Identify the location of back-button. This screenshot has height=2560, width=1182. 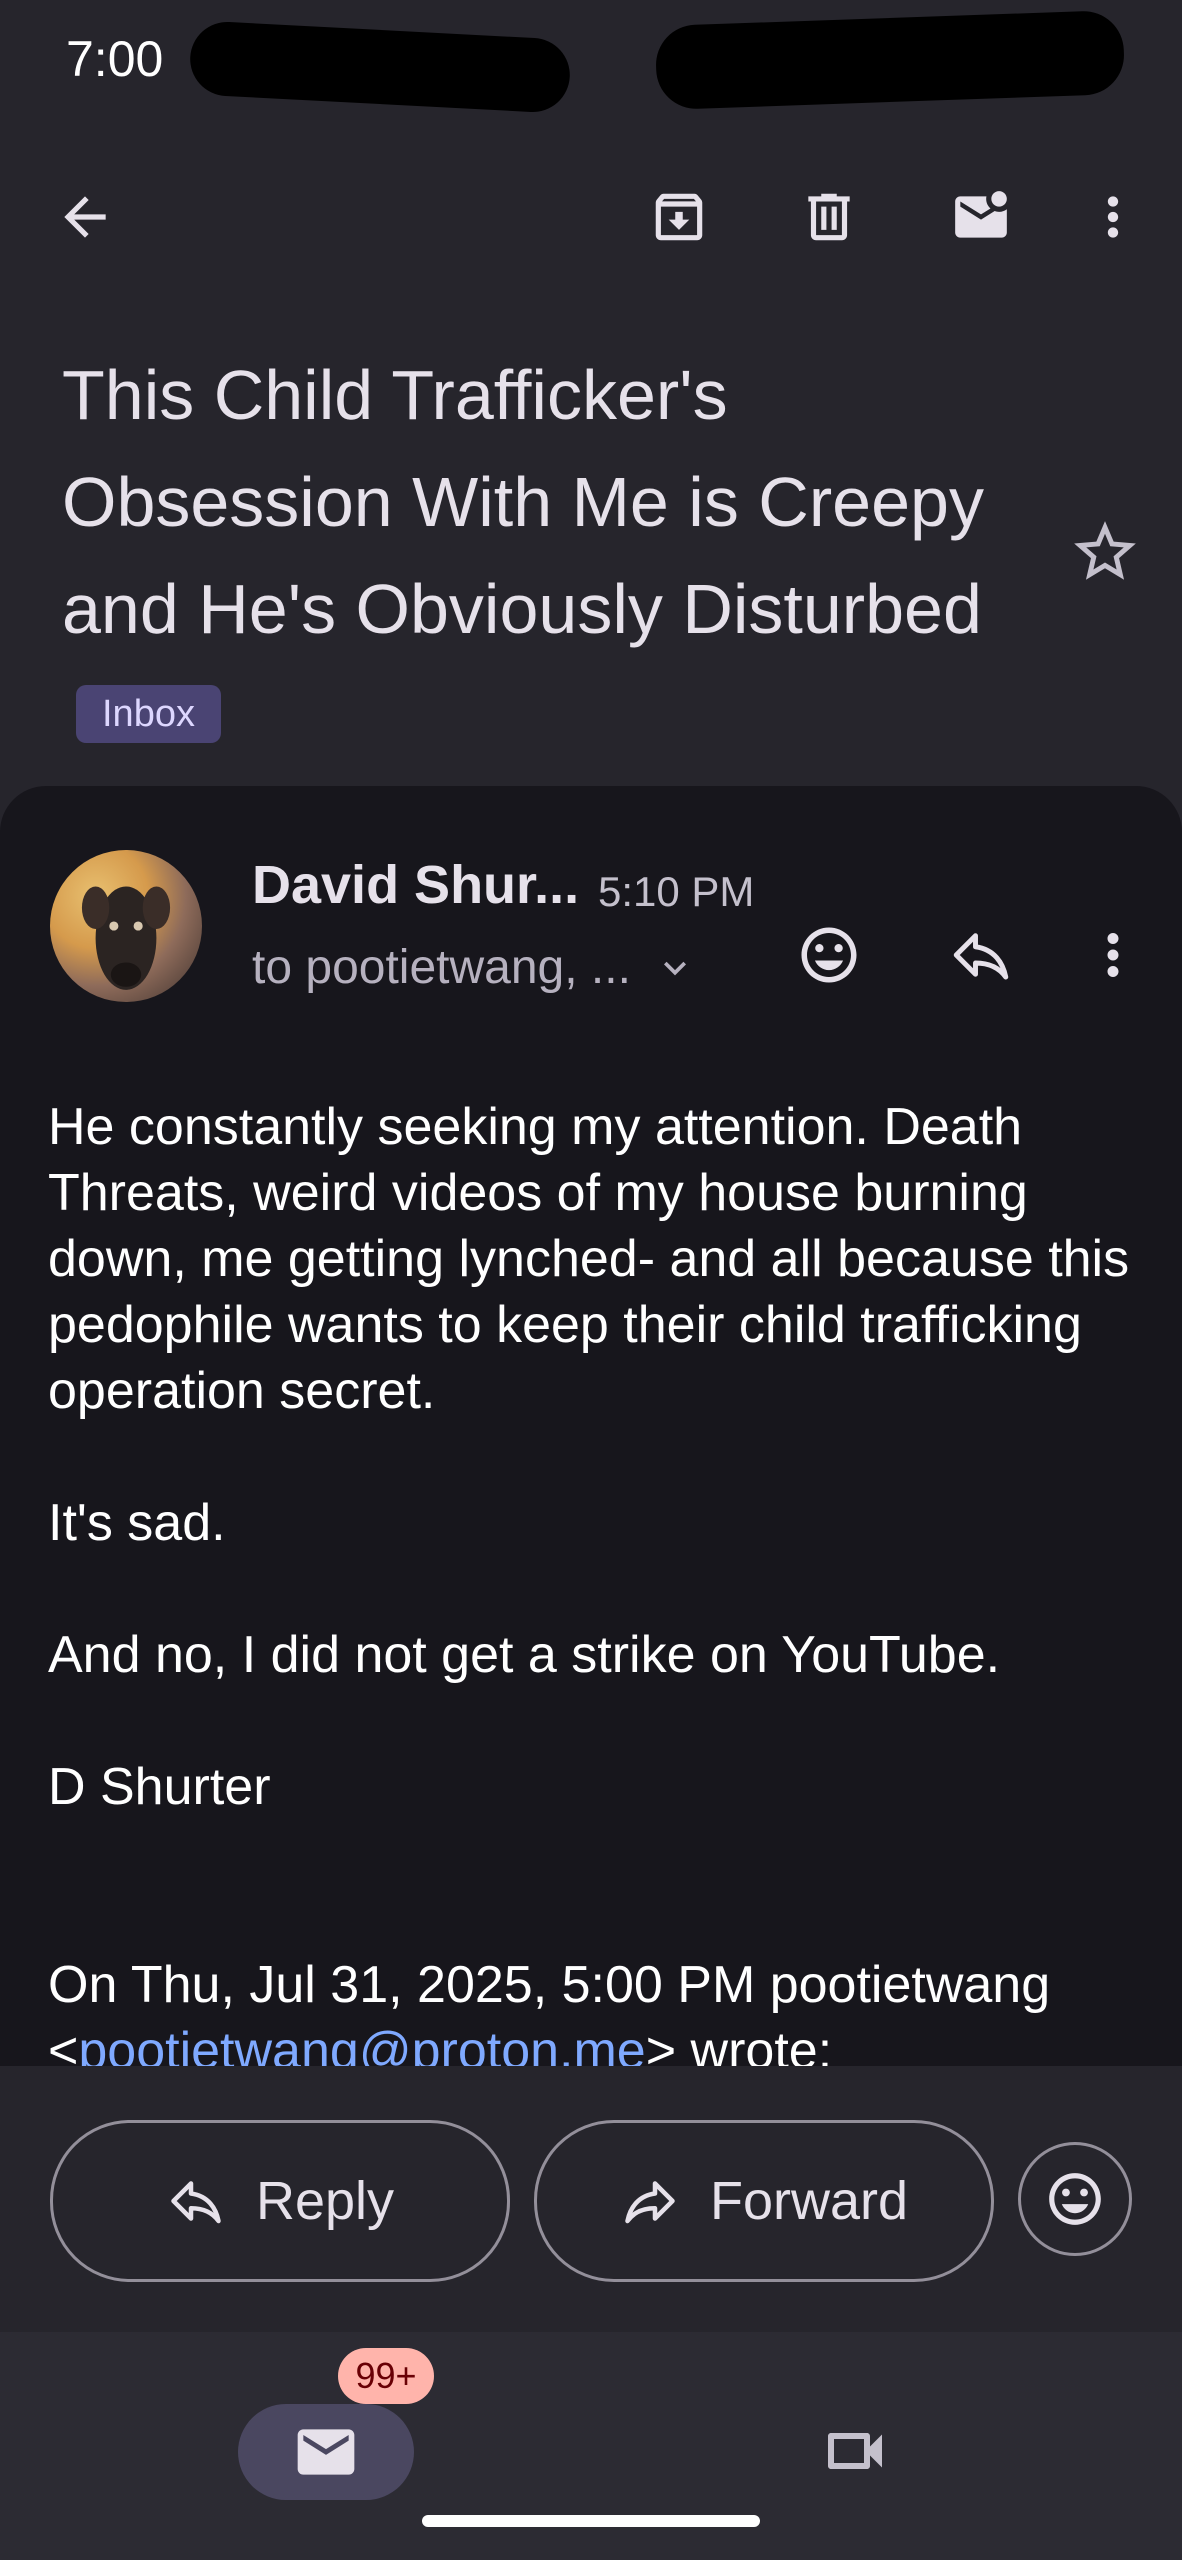
(85, 217).